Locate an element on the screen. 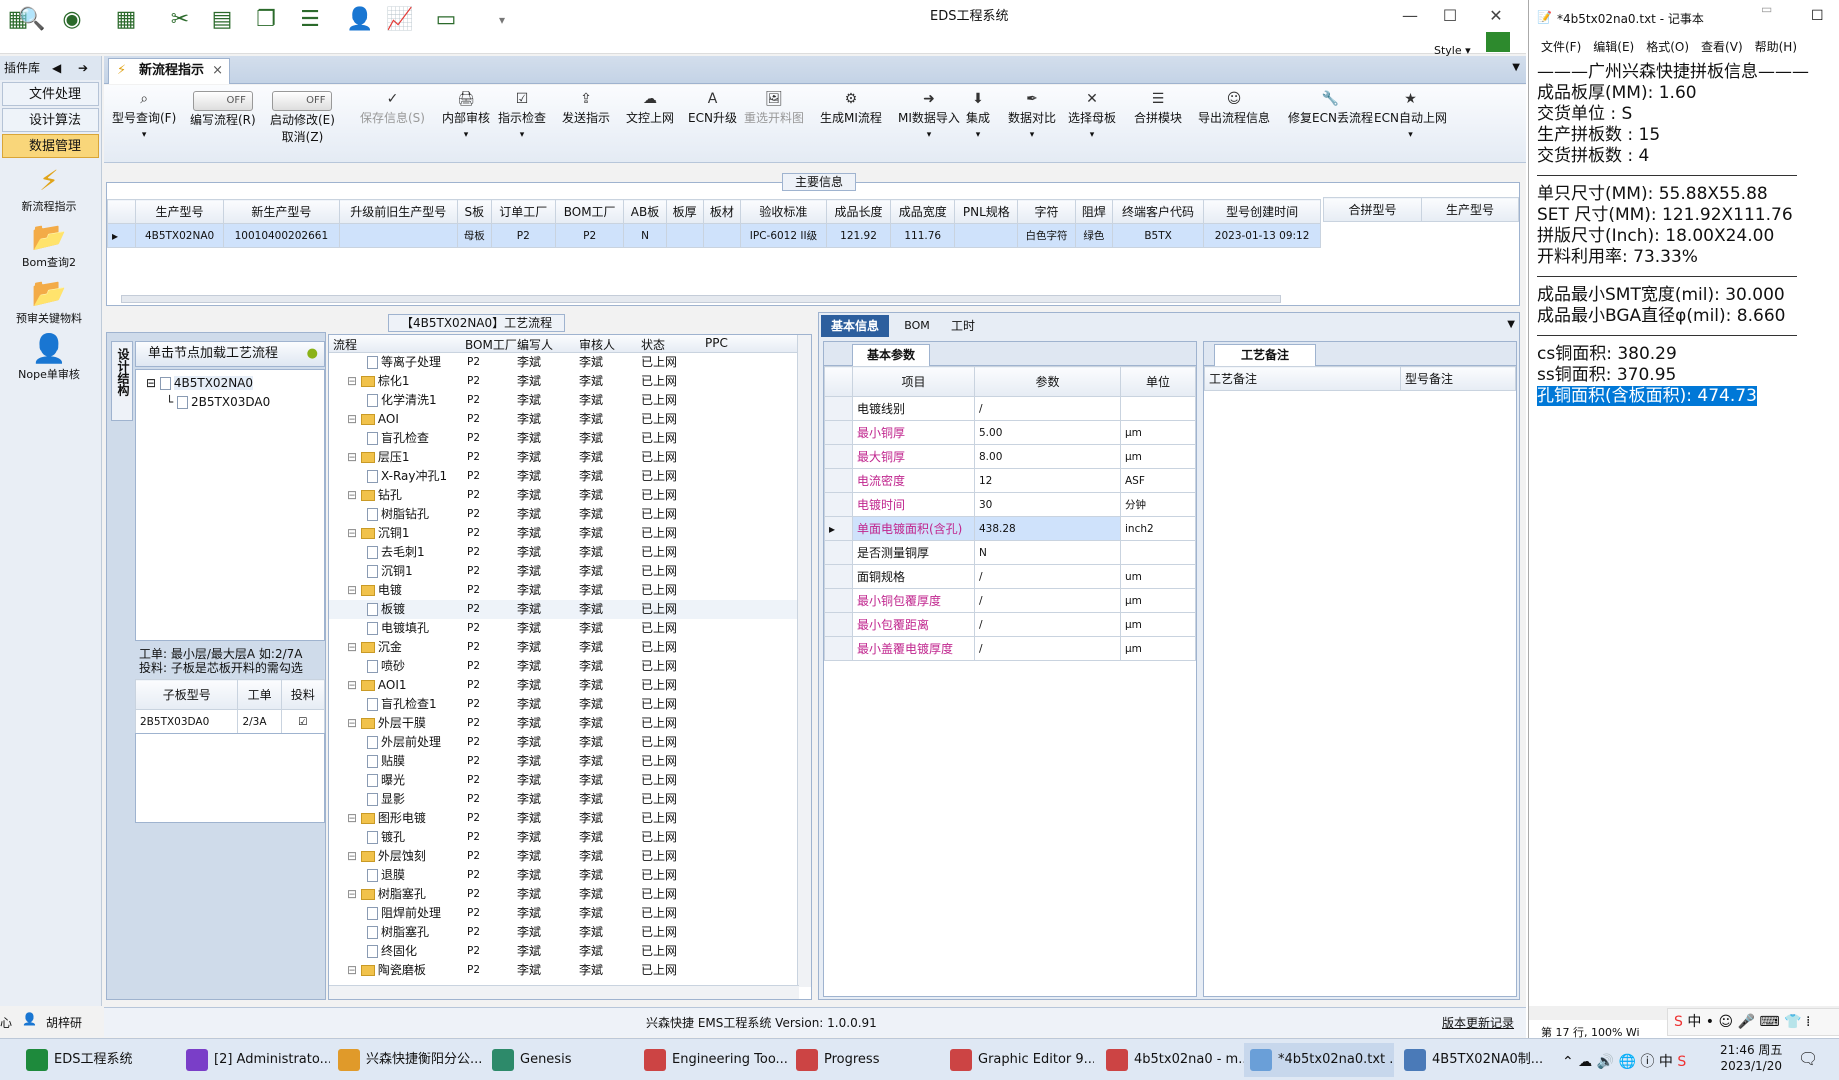 The width and height of the screenshot is (1839, 1080). flow-row: 喷砂 P2 李斌 李斌 已上网 is located at coordinates (570, 666).